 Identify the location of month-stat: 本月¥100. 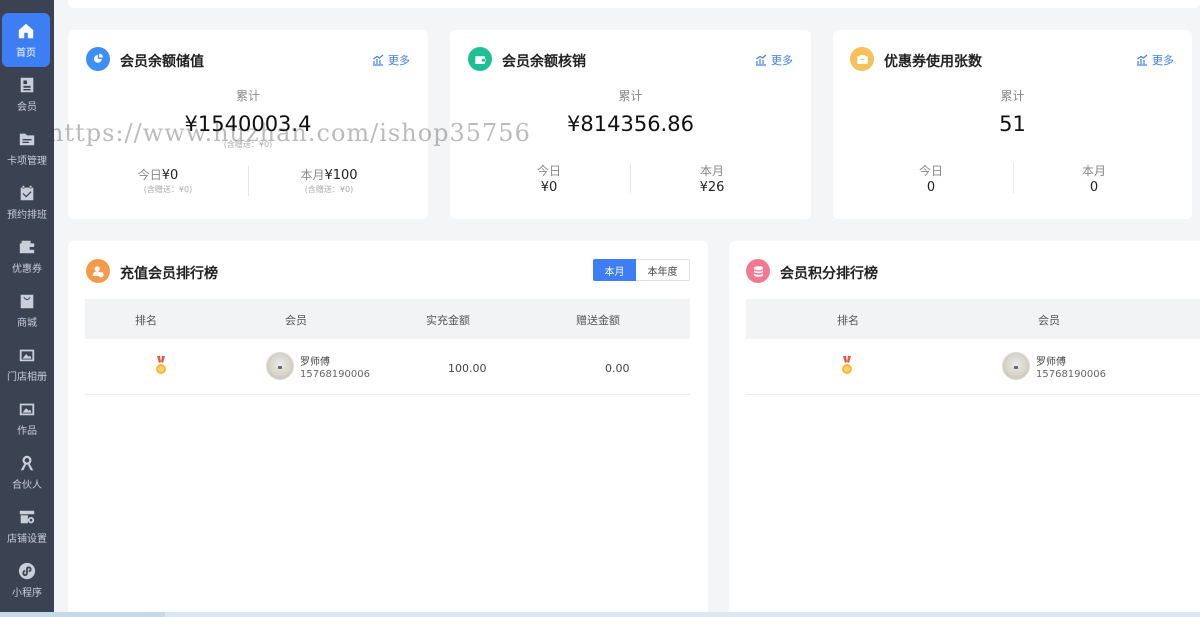
(329, 173).